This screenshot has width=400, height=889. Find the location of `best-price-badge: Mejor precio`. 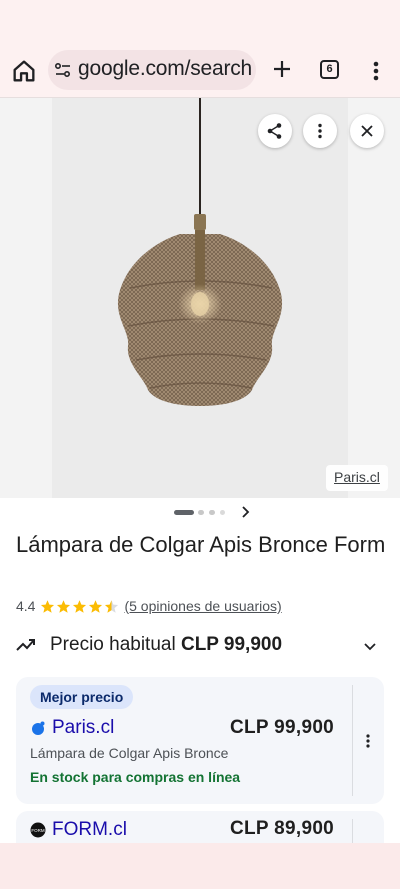

best-price-badge: Mejor precio is located at coordinates (82, 697).